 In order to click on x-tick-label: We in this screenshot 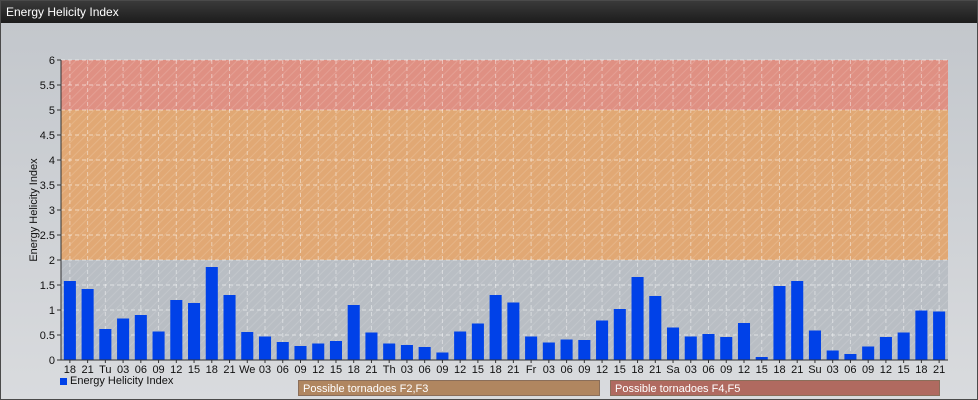, I will do `click(247, 370)`.